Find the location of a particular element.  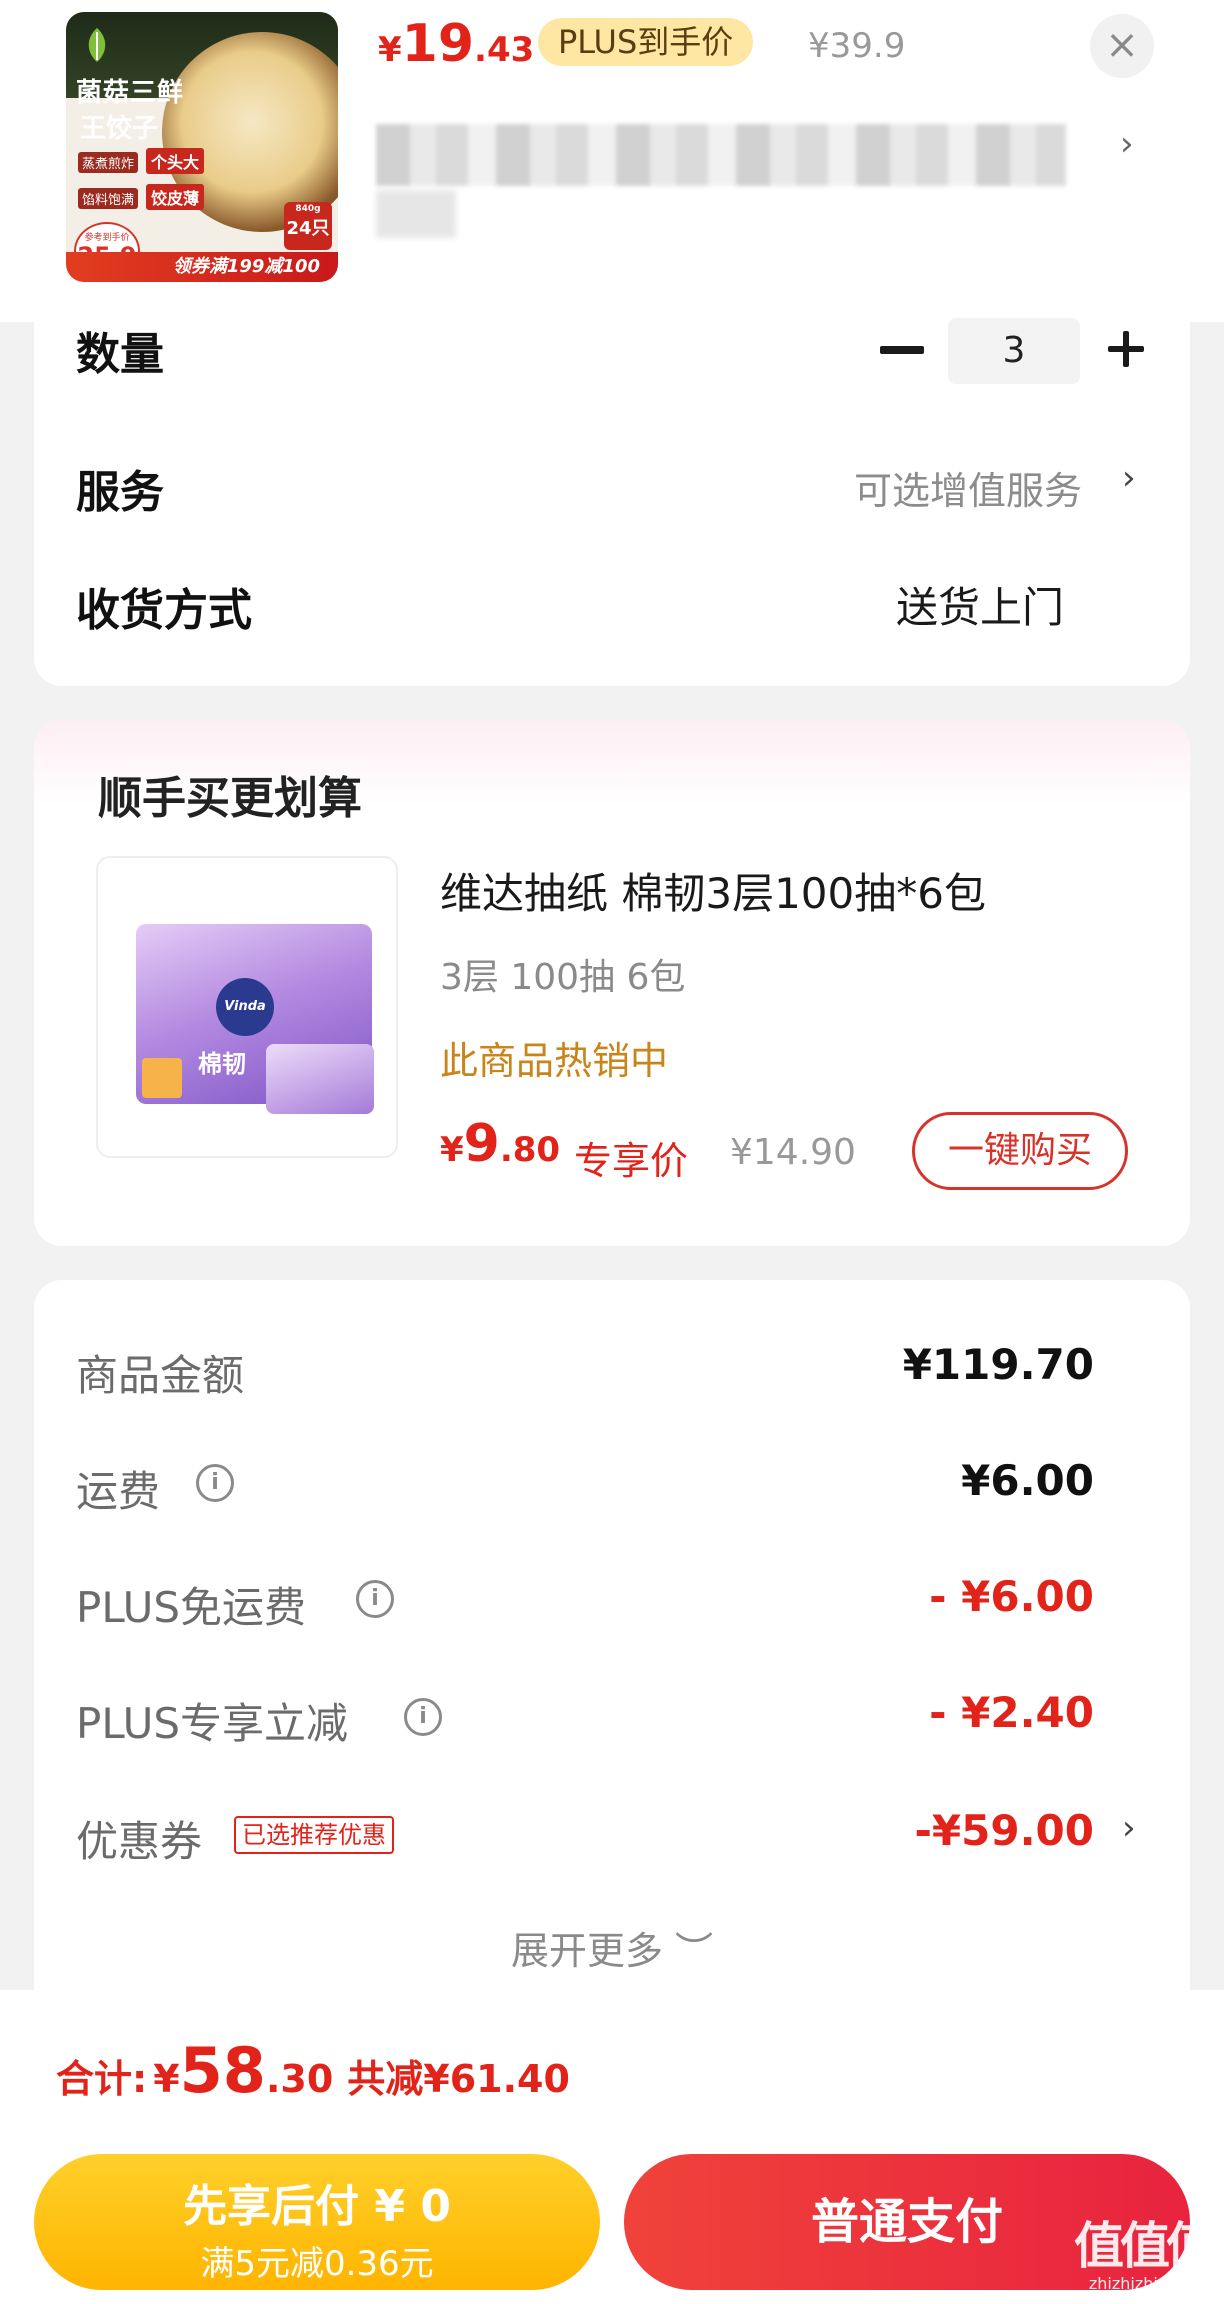

thumbnail-badge2-value: 饺皮薄 is located at coordinates (175, 197).